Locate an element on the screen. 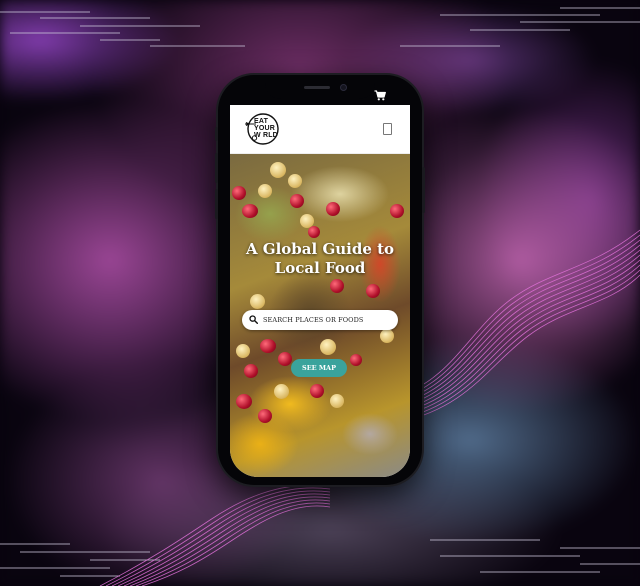 The width and height of the screenshot is (640, 586). cart-icon is located at coordinates (380, 95).